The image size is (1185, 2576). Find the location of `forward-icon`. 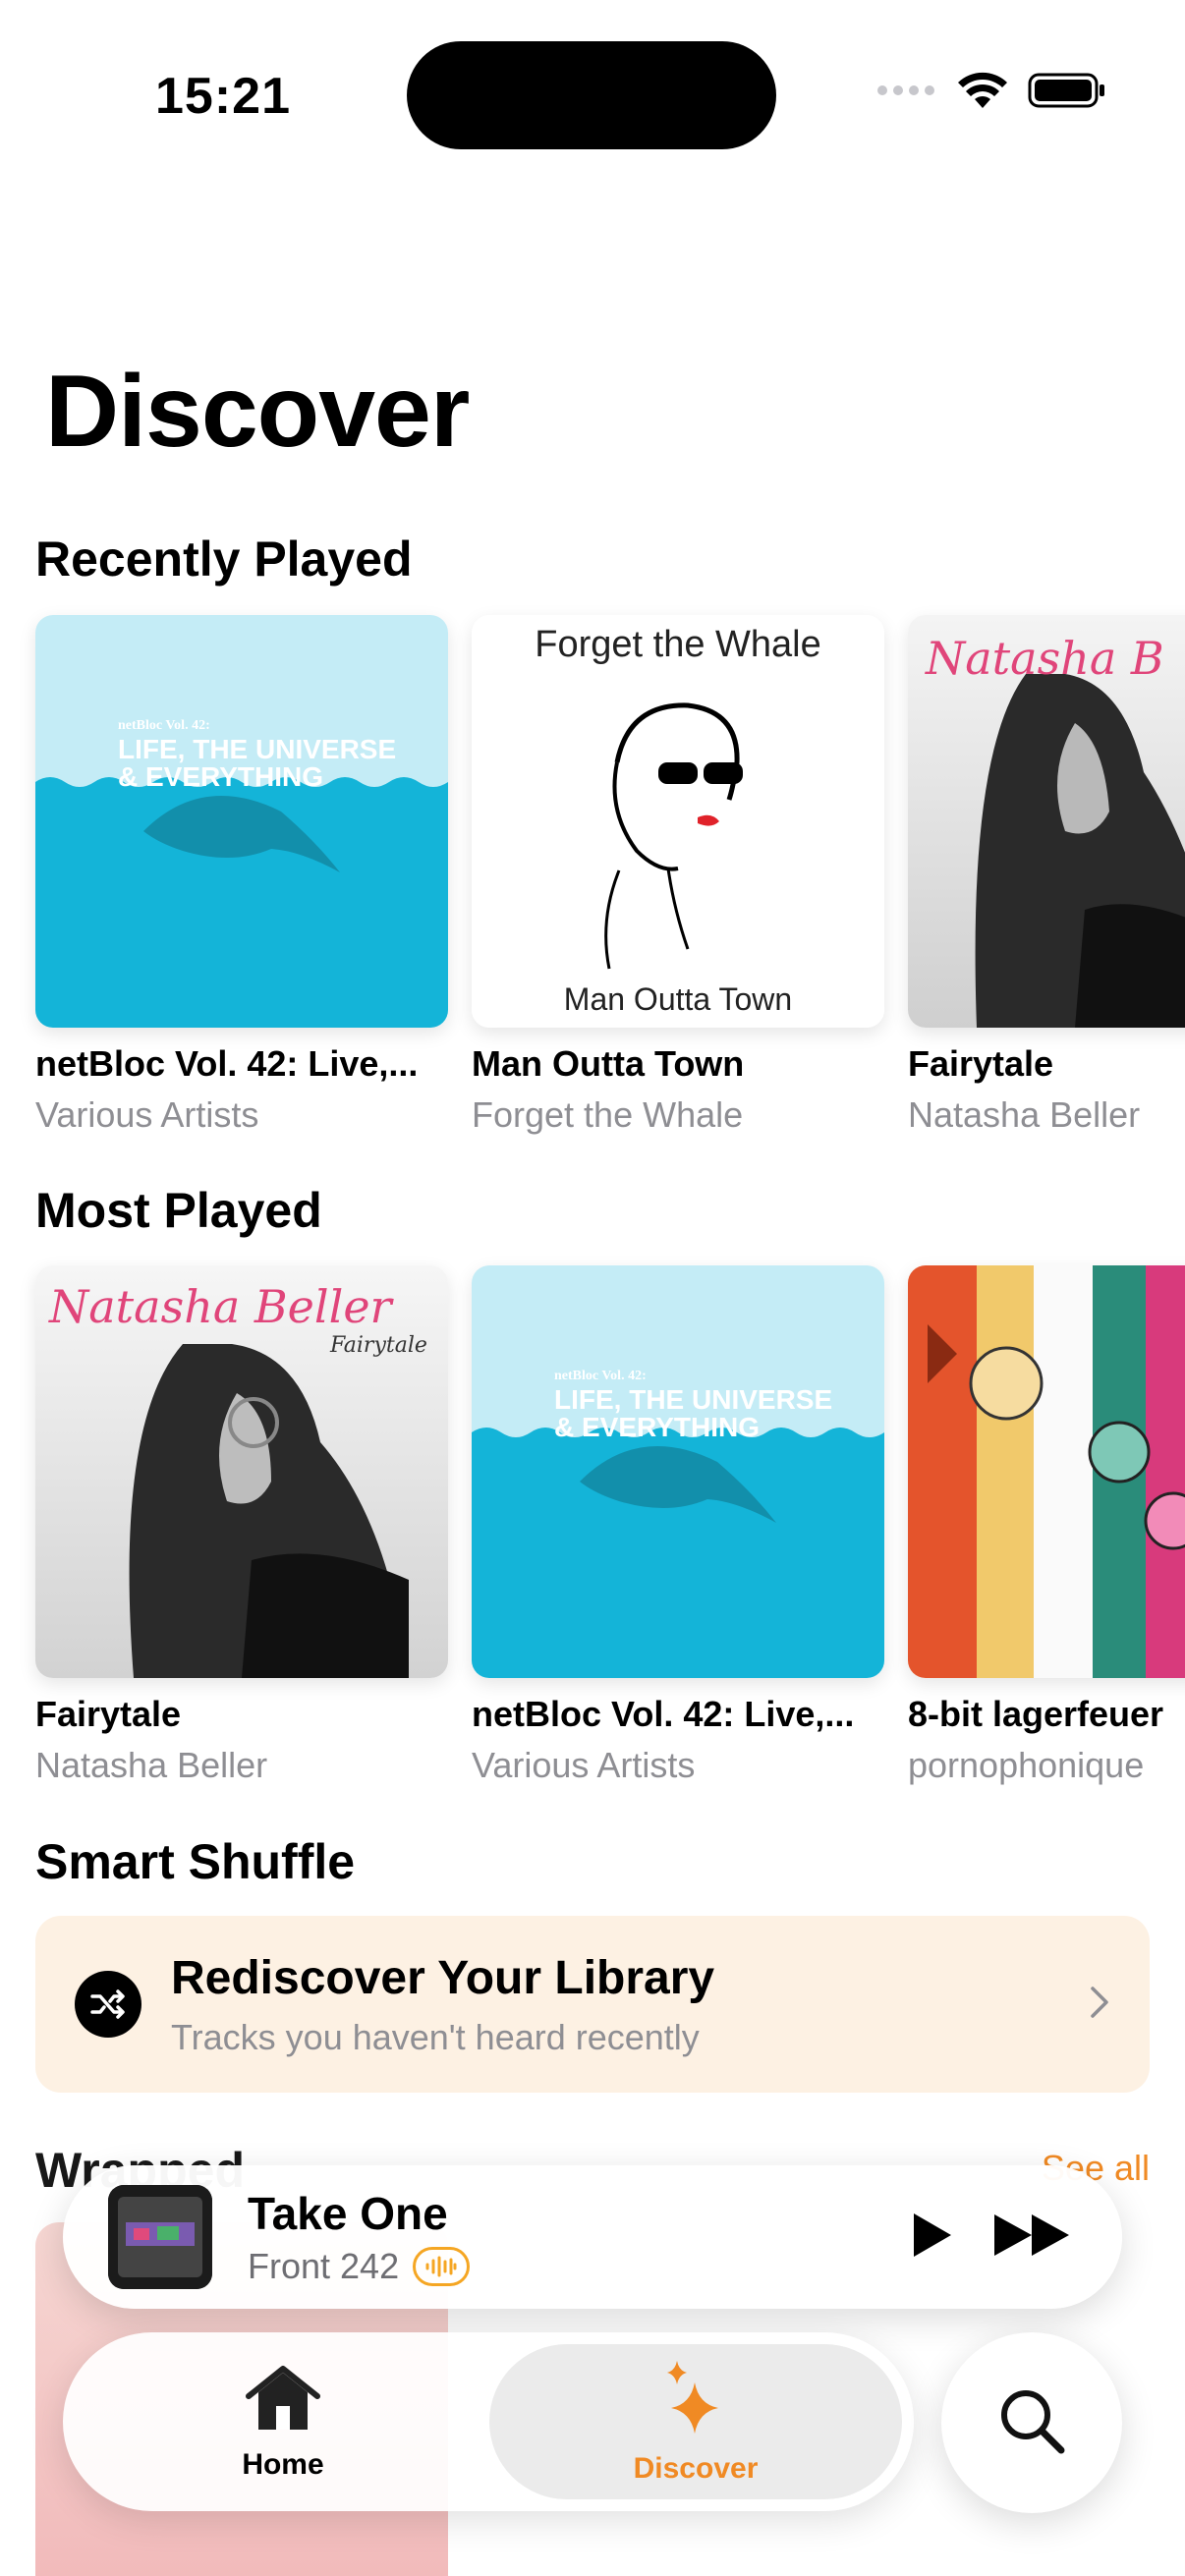

forward-icon is located at coordinates (1033, 2238).